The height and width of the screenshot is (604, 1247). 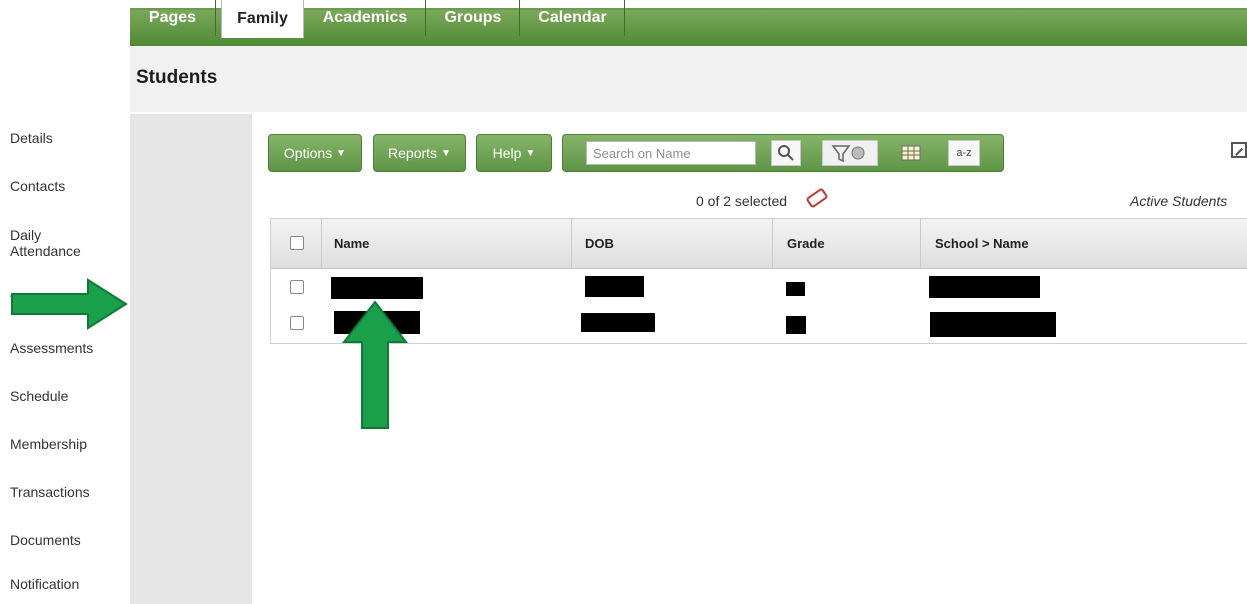 What do you see at coordinates (1239, 150) in the screenshot?
I see `popout-icon` at bounding box center [1239, 150].